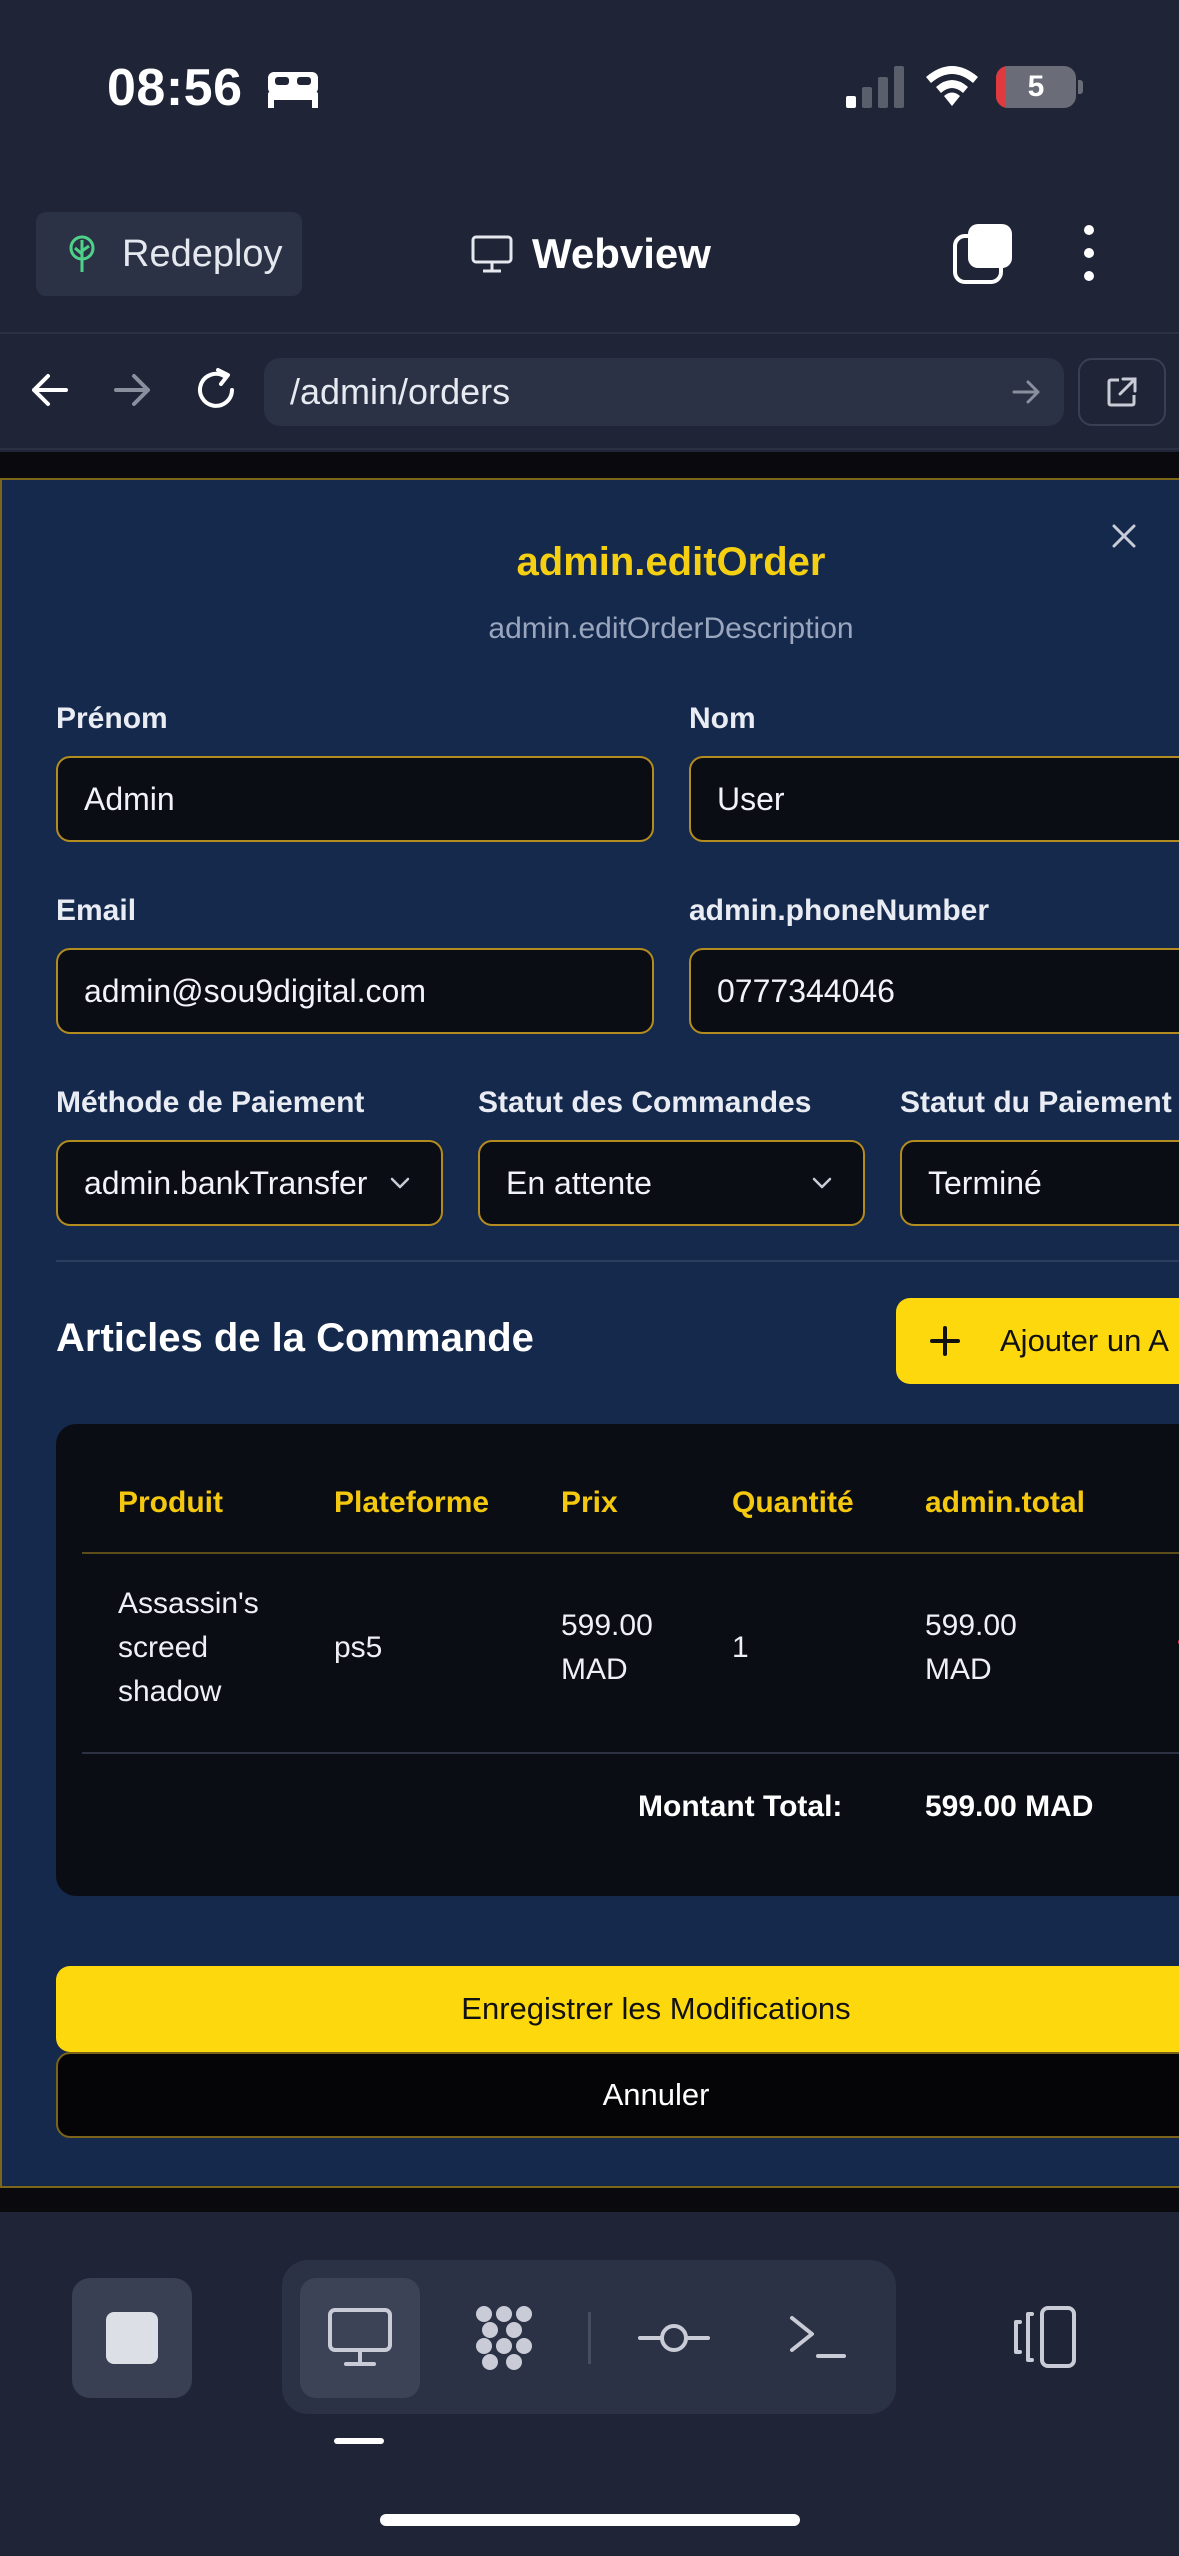  I want to click on col-header-price: Prix, so click(589, 1502).